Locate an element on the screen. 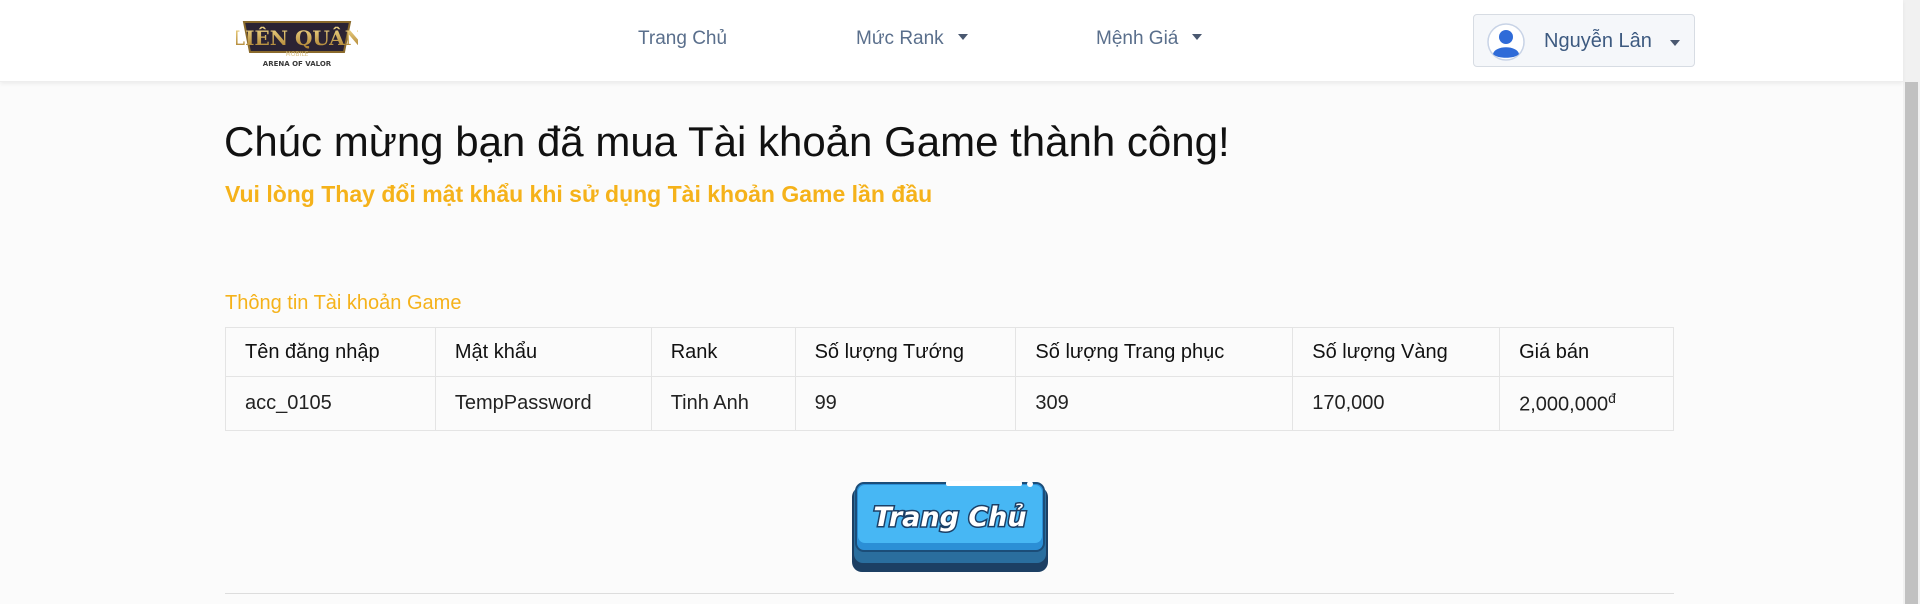 This screenshot has width=1920, height=604. account-info-label: Thông tin Tài khoản Game is located at coordinates (343, 303).